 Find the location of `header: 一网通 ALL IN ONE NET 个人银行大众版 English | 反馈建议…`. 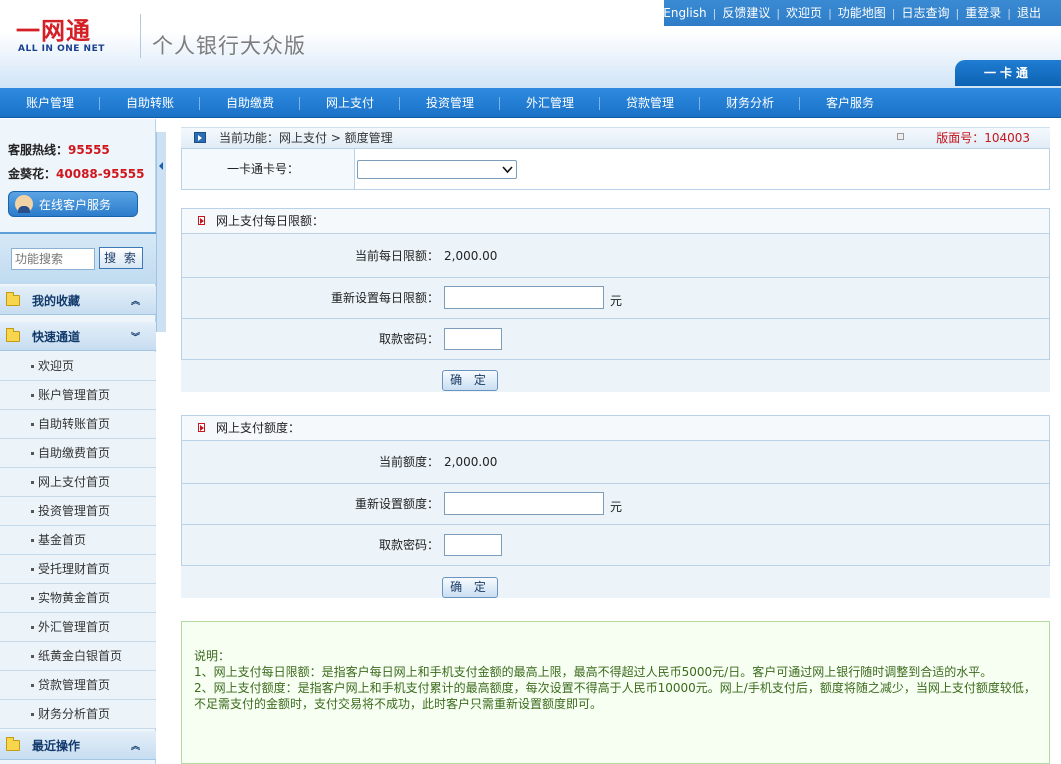

header: 一网通 ALL IN ONE NET 个人银行大众版 English | 反馈建议… is located at coordinates (530, 44).